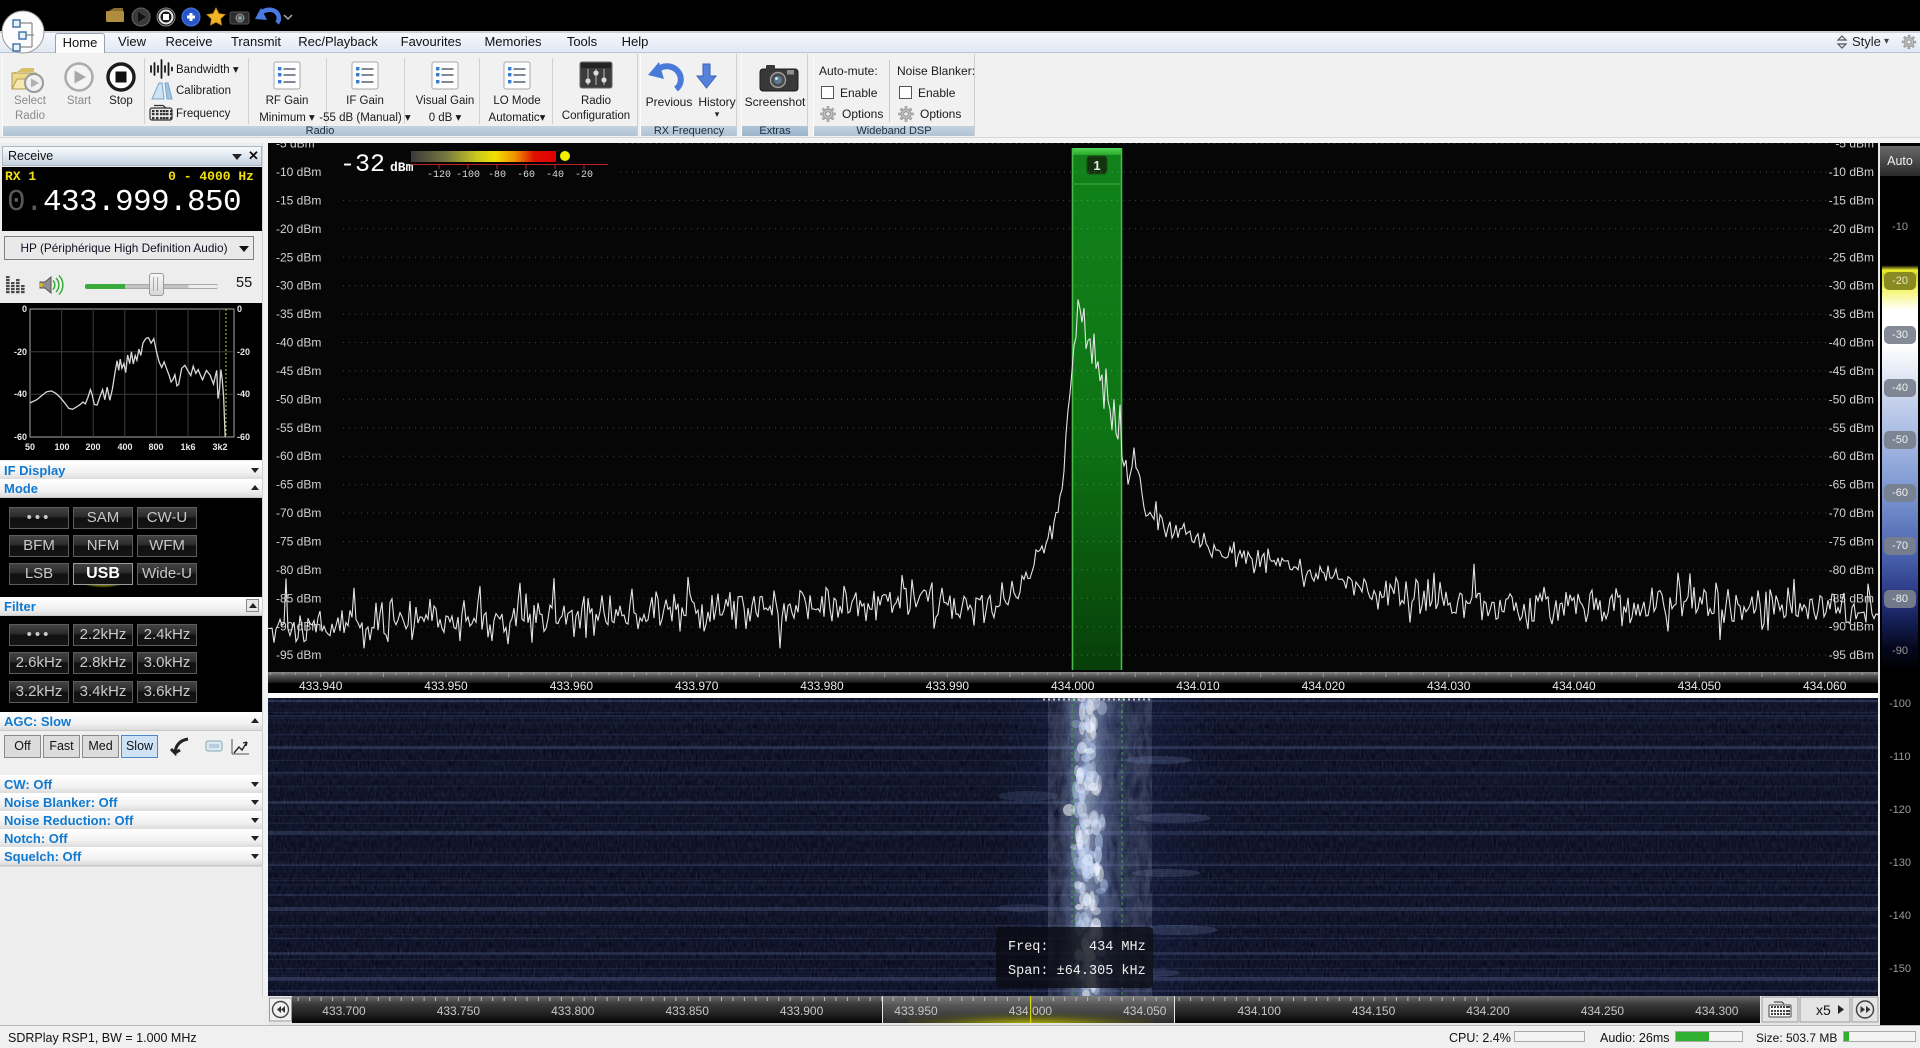 The image size is (1920, 1048). What do you see at coordinates (1603, 1011) in the screenshot?
I see `svg-text: 434.250` at bounding box center [1603, 1011].